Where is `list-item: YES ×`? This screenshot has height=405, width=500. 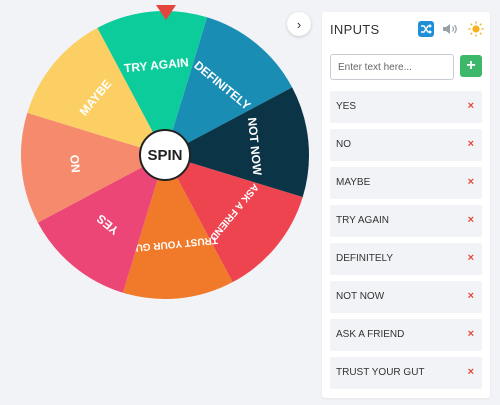
list-item: YES × is located at coordinates (406, 107).